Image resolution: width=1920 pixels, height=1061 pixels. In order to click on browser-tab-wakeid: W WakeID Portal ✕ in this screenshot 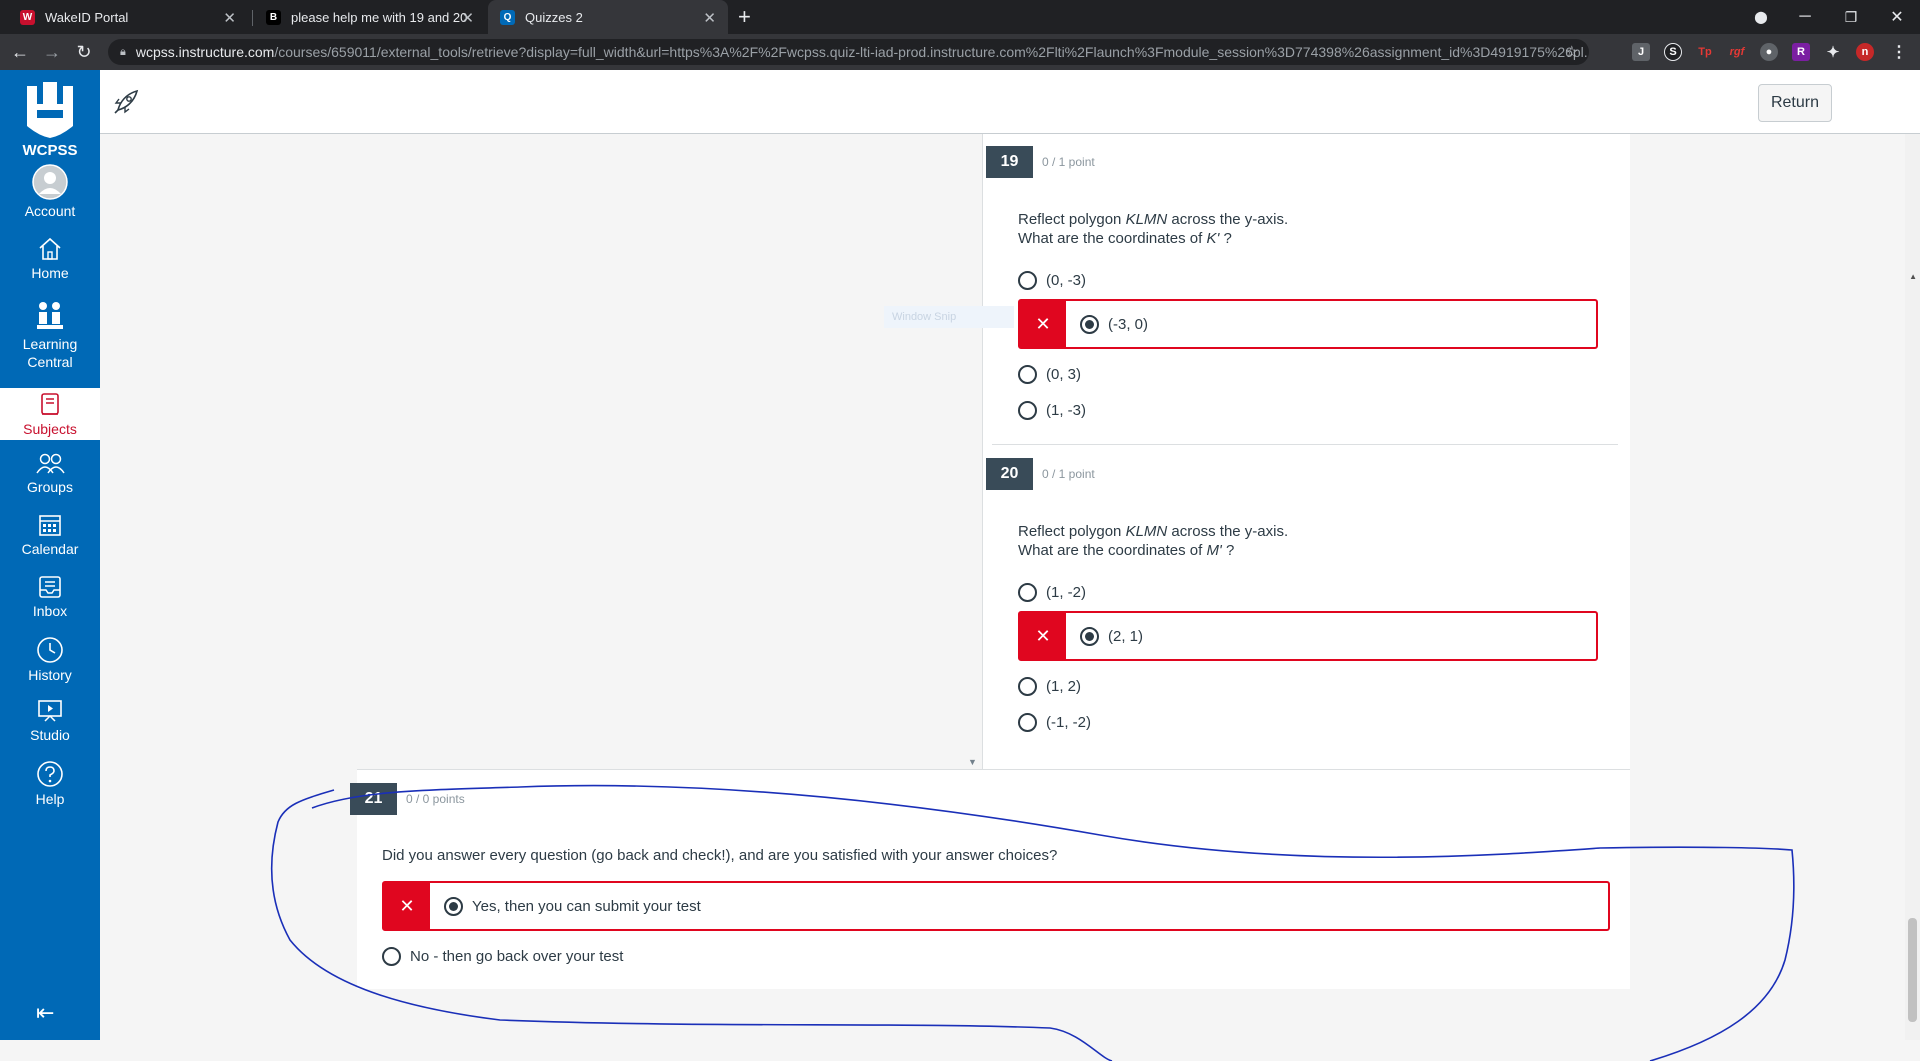, I will do `click(128, 17)`.